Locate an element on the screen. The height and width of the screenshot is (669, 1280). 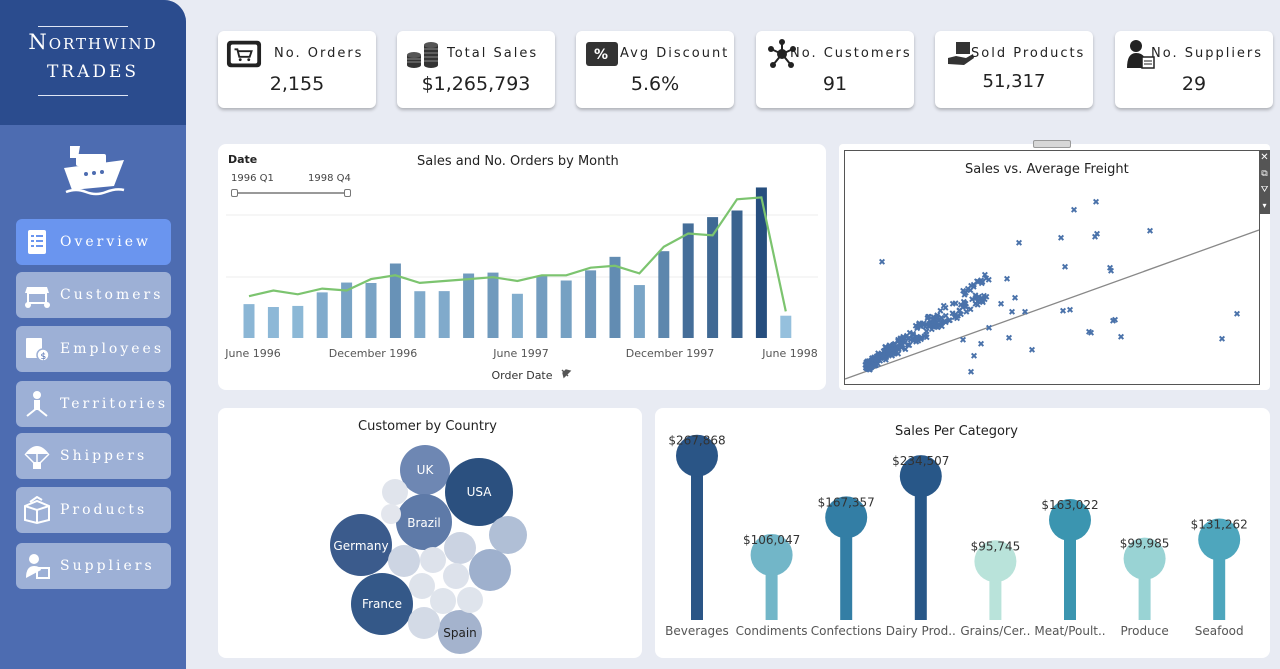
category-label: Produce is located at coordinates (1144, 631).